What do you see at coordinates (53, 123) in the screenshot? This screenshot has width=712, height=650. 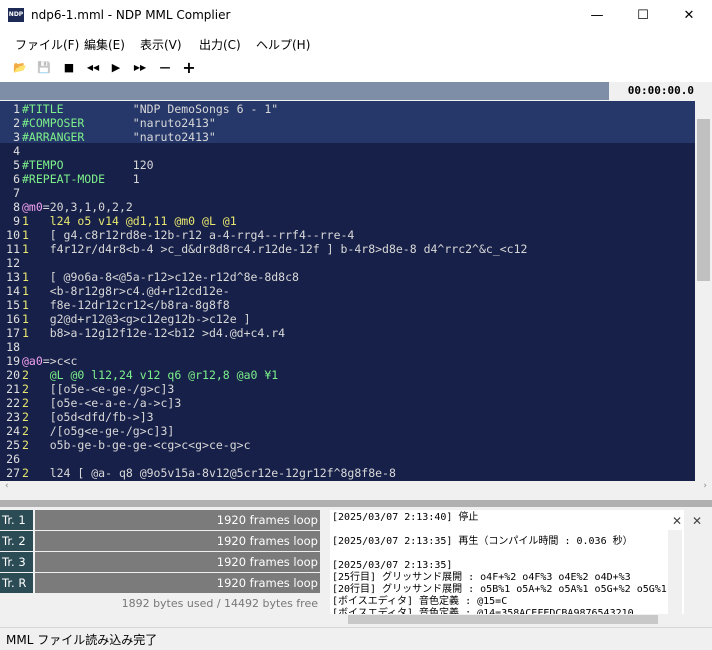 I see `code-token: #COMPOSER` at bounding box center [53, 123].